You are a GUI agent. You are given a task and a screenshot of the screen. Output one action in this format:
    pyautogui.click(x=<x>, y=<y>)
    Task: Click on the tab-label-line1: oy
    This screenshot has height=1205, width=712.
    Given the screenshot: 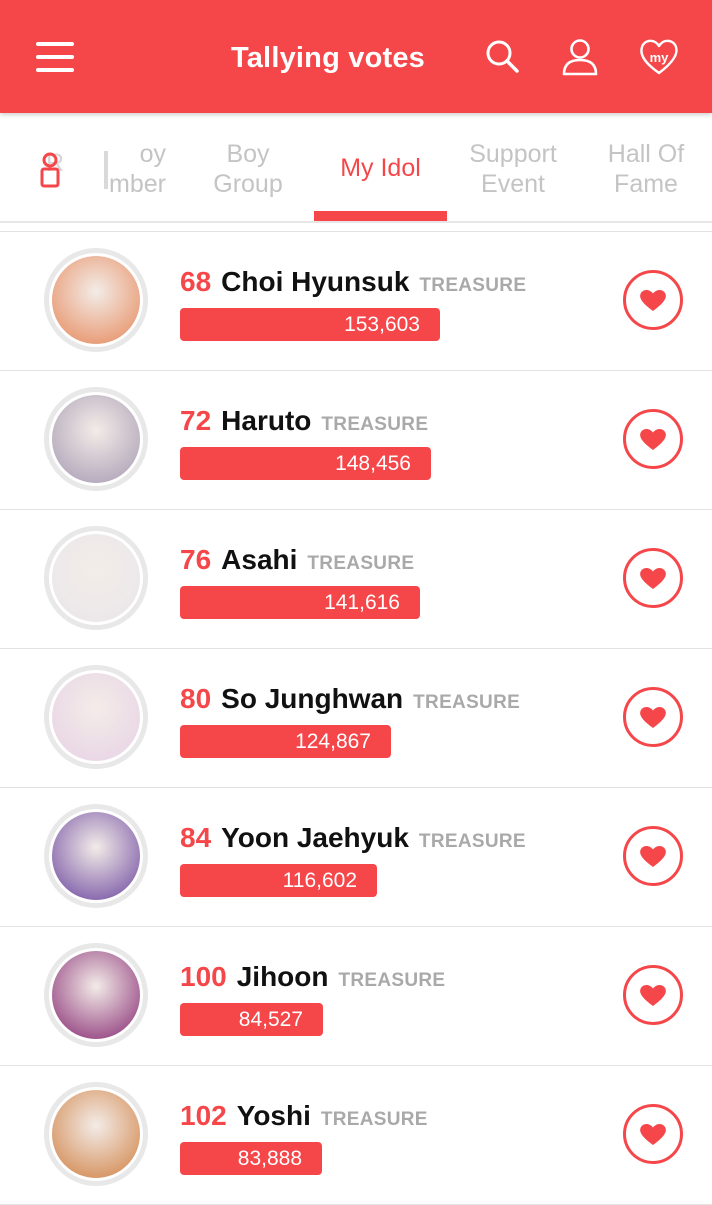 What is the action you would take?
    pyautogui.click(x=152, y=154)
    